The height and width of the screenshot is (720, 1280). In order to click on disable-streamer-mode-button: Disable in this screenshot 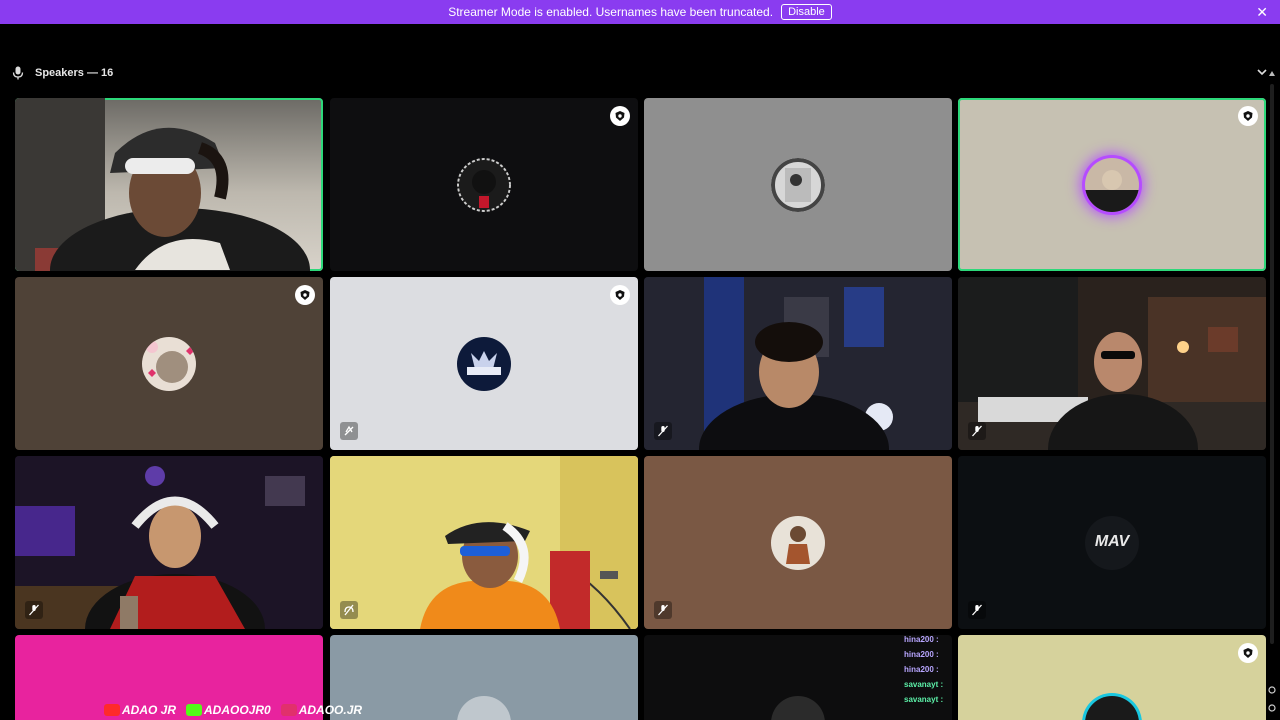, I will do `click(806, 12)`.